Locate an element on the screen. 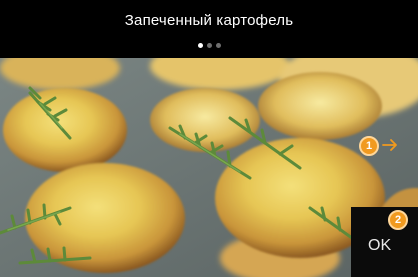 The width and height of the screenshot is (418, 277). page-indicator is located at coordinates (209, 45).